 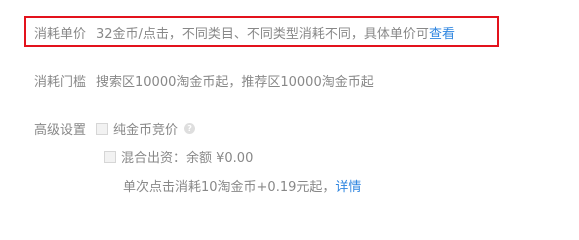 I want to click on details-link: 详情, so click(x=348, y=185).